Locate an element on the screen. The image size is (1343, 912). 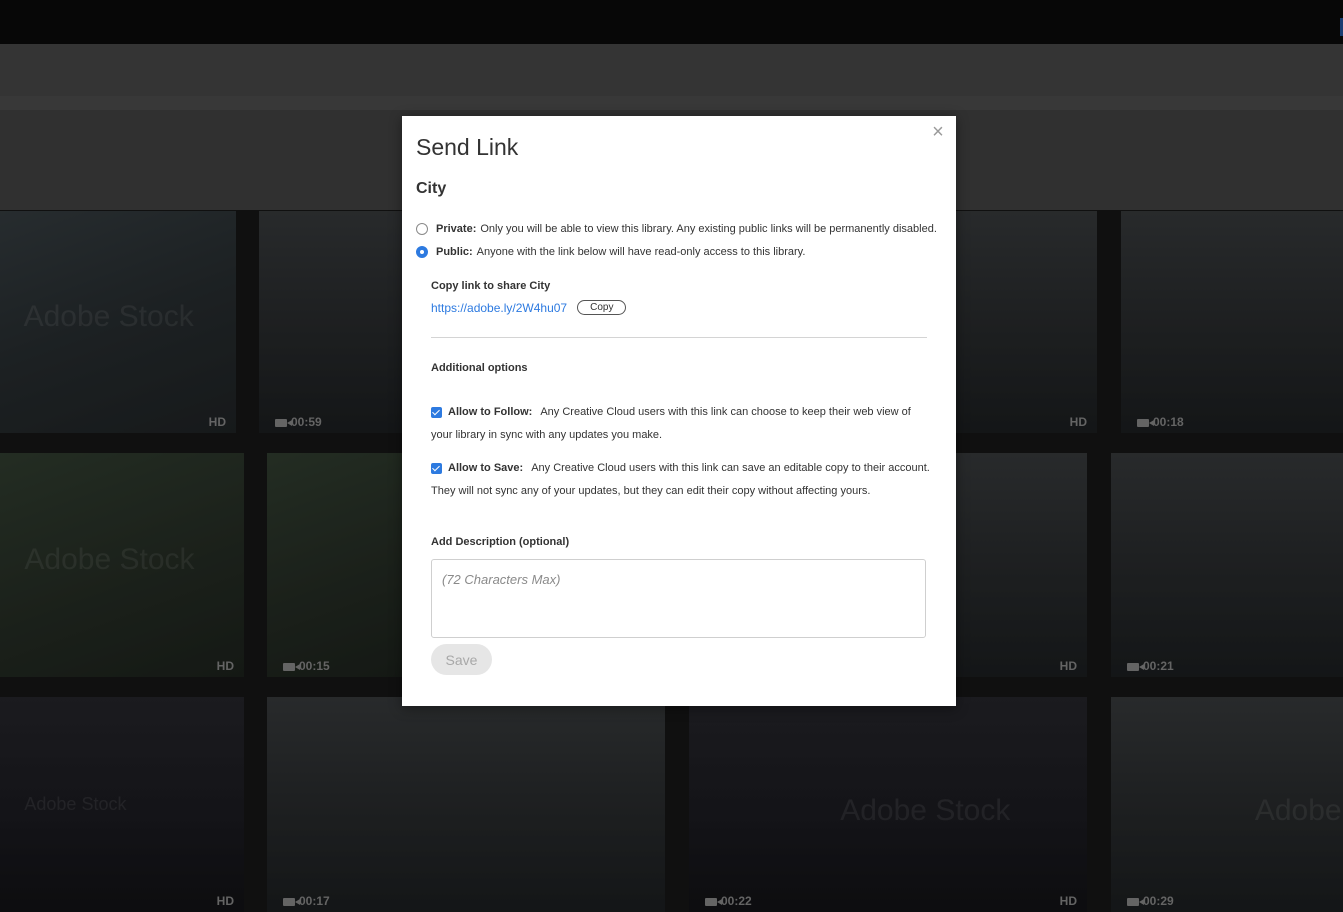
divider is located at coordinates (679, 337).